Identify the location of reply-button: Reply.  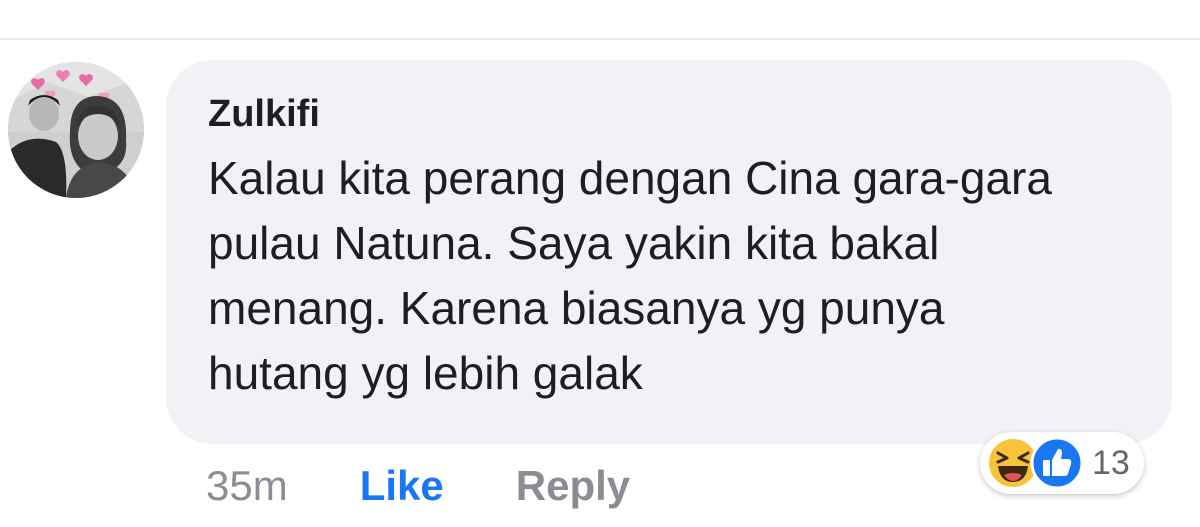
(573, 486).